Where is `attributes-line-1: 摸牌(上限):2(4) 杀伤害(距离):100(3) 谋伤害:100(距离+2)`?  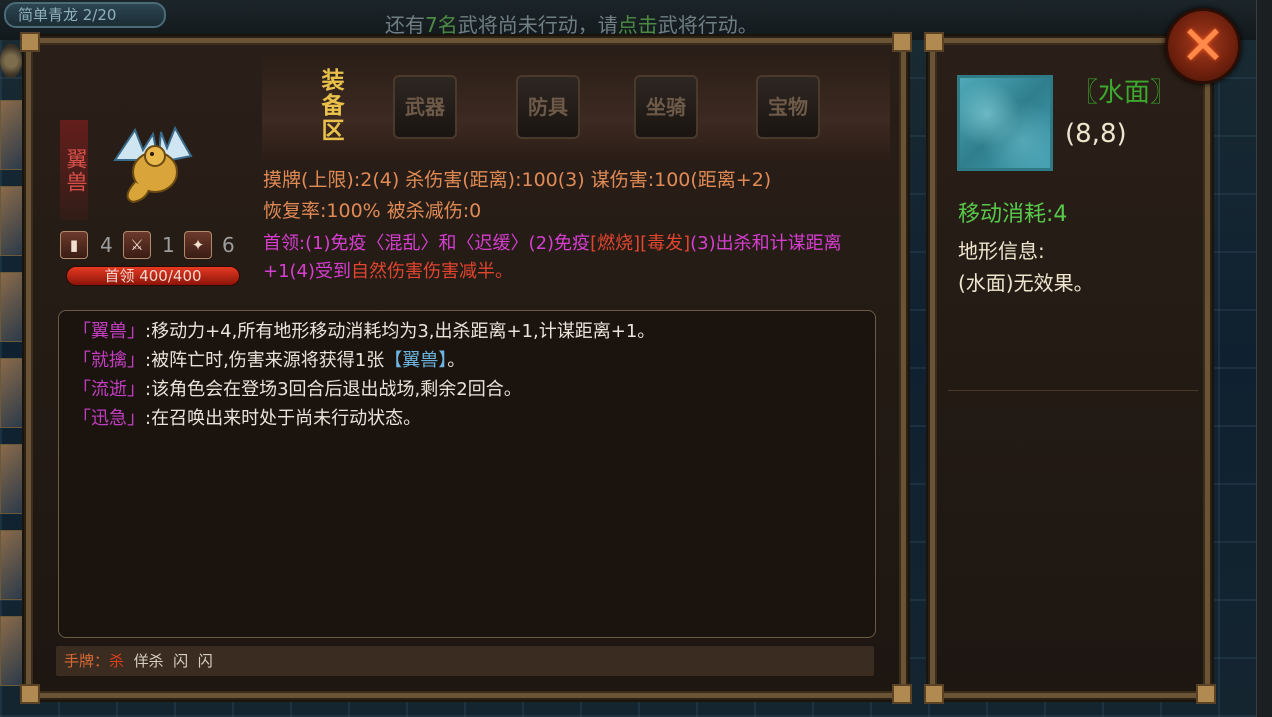 attributes-line-1: 摸牌(上限):2(4) 杀伤害(距离):100(3) 谋伤害:100(距离+2) is located at coordinates (517, 180).